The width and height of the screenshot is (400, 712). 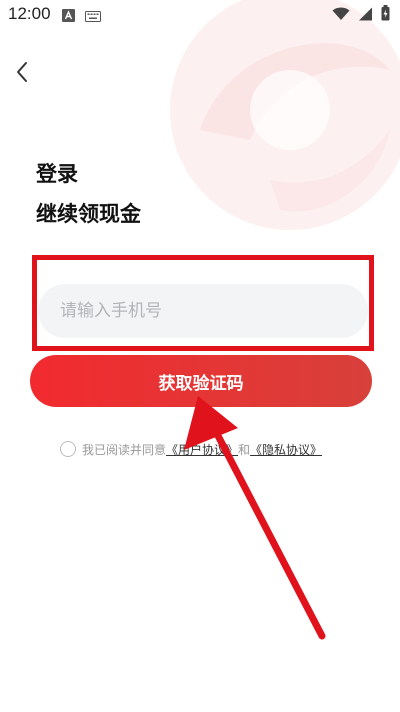 What do you see at coordinates (124, 449) in the screenshot?
I see `agreement-prefix: 我已阅读并同意` at bounding box center [124, 449].